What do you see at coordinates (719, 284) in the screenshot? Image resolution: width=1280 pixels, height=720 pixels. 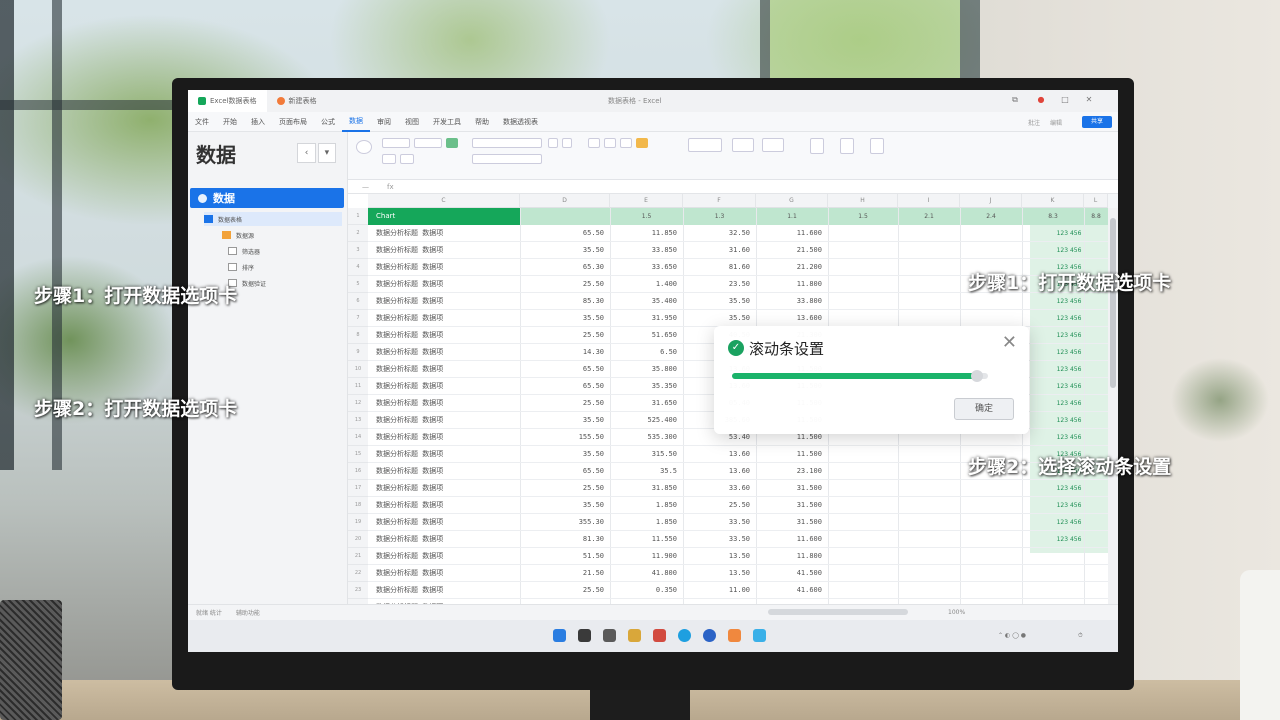 I see `table-cell: 23.50` at bounding box center [719, 284].